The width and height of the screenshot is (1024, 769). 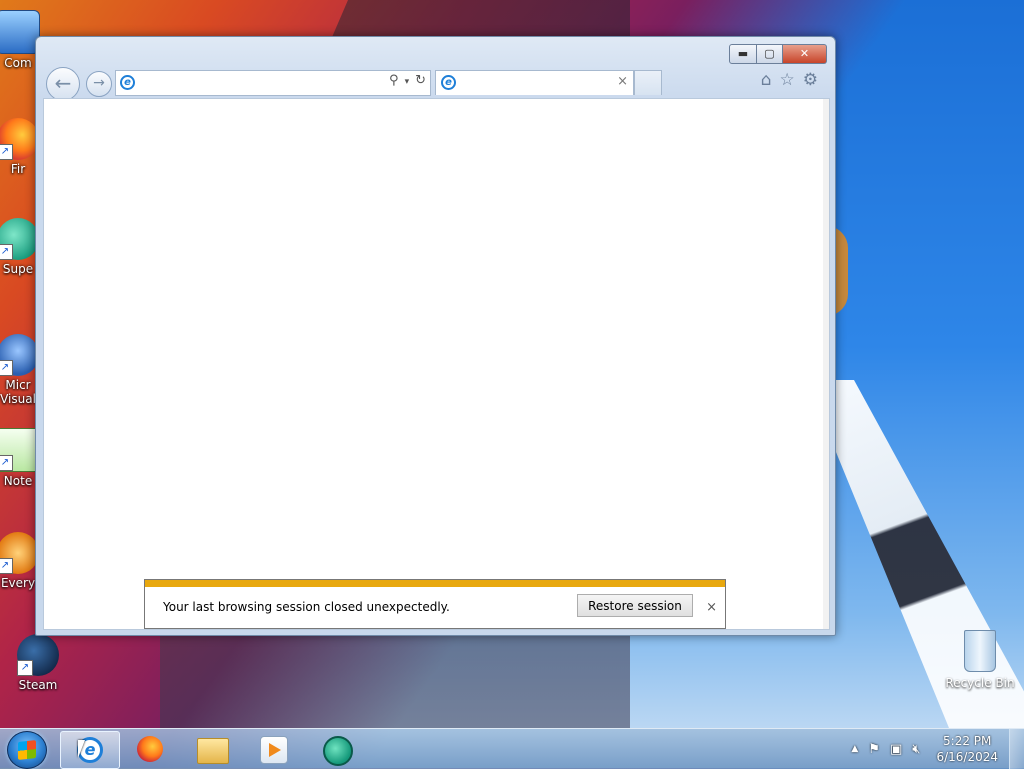 I want to click on taskbar-item-firefox, so click(x=150, y=749).